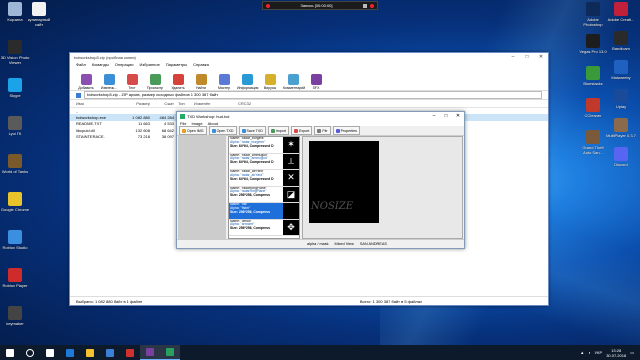 Image resolution: width=640 pixels, height=360 pixels. Describe the element at coordinates (110, 352) in the screenshot. I see `taskbar-store` at that location.